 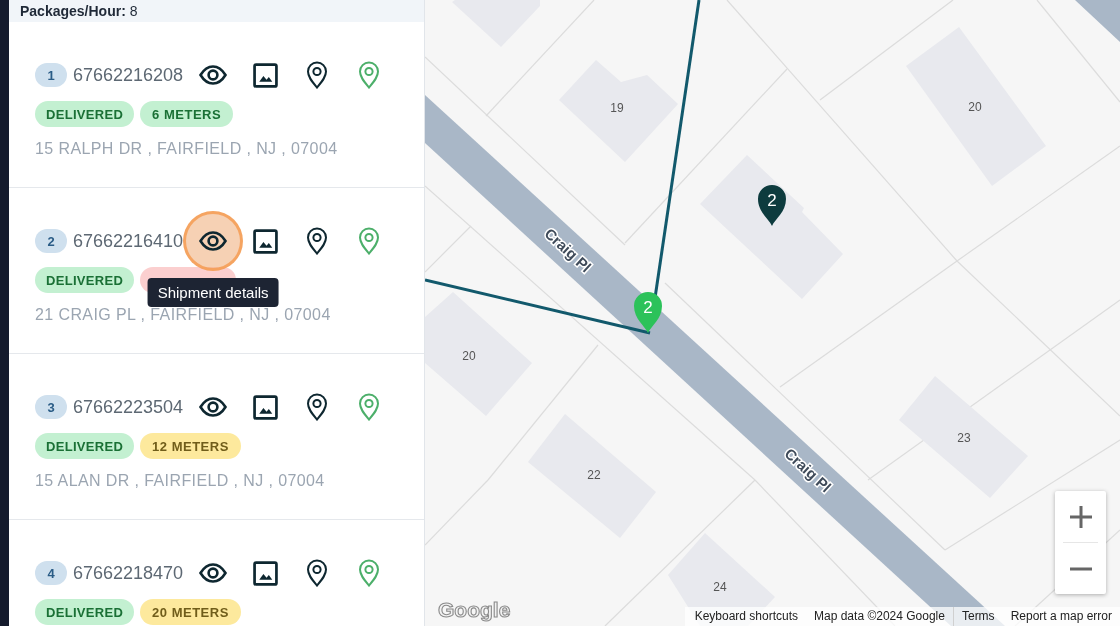 What do you see at coordinates (964, 438) in the screenshot?
I see `house-number: 23` at bounding box center [964, 438].